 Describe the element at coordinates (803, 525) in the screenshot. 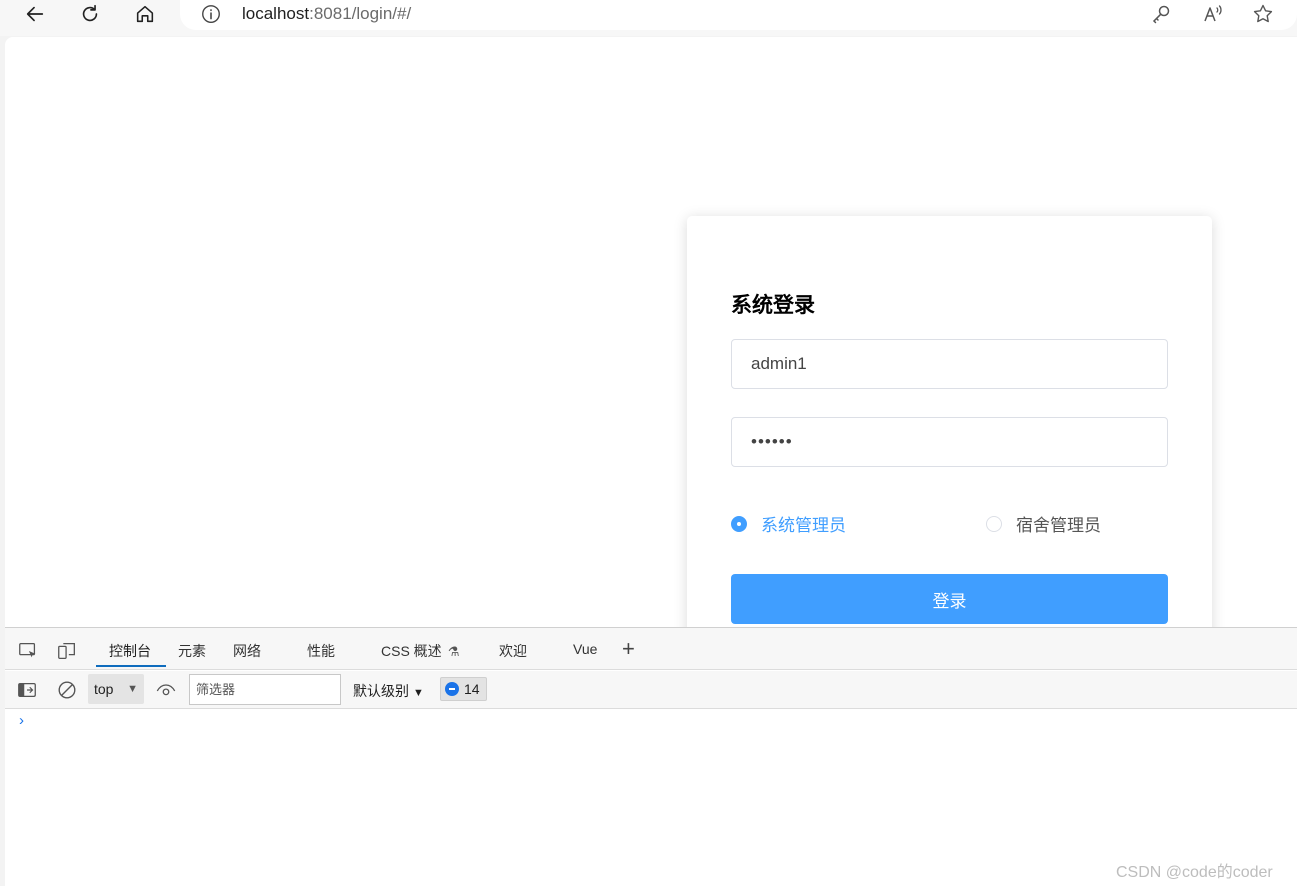

I see `role-label: 系统管理员` at that location.